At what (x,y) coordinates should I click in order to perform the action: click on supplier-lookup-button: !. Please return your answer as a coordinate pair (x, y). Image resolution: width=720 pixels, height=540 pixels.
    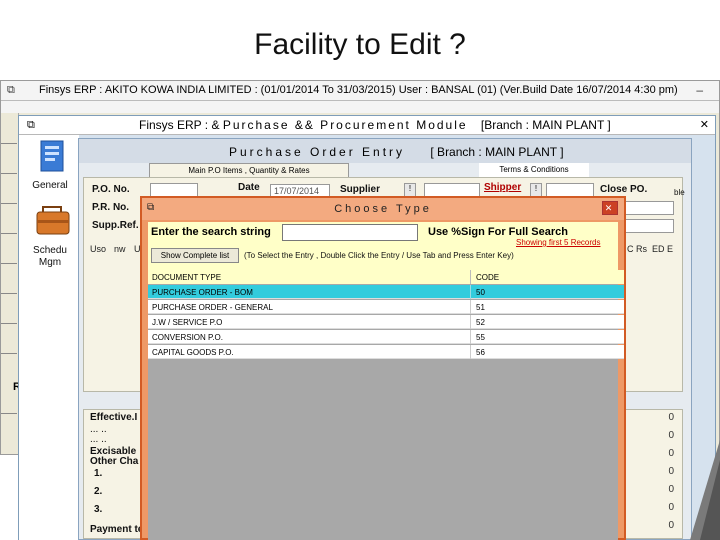
    Looking at the image, I should click on (410, 190).